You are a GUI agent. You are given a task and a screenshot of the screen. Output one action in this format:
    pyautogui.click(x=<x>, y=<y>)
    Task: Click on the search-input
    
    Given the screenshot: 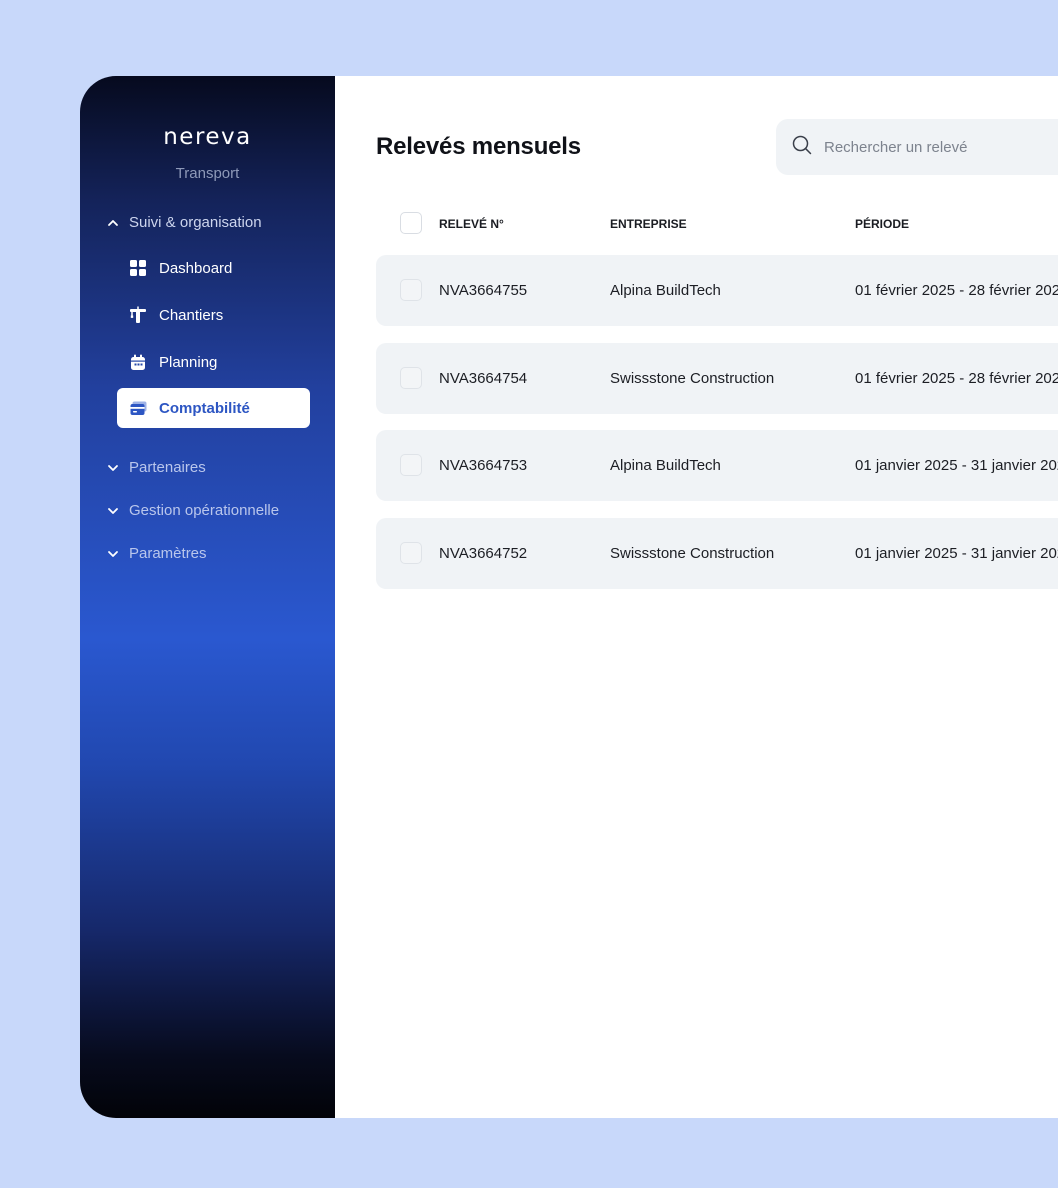 What is the action you would take?
    pyautogui.click(x=941, y=147)
    